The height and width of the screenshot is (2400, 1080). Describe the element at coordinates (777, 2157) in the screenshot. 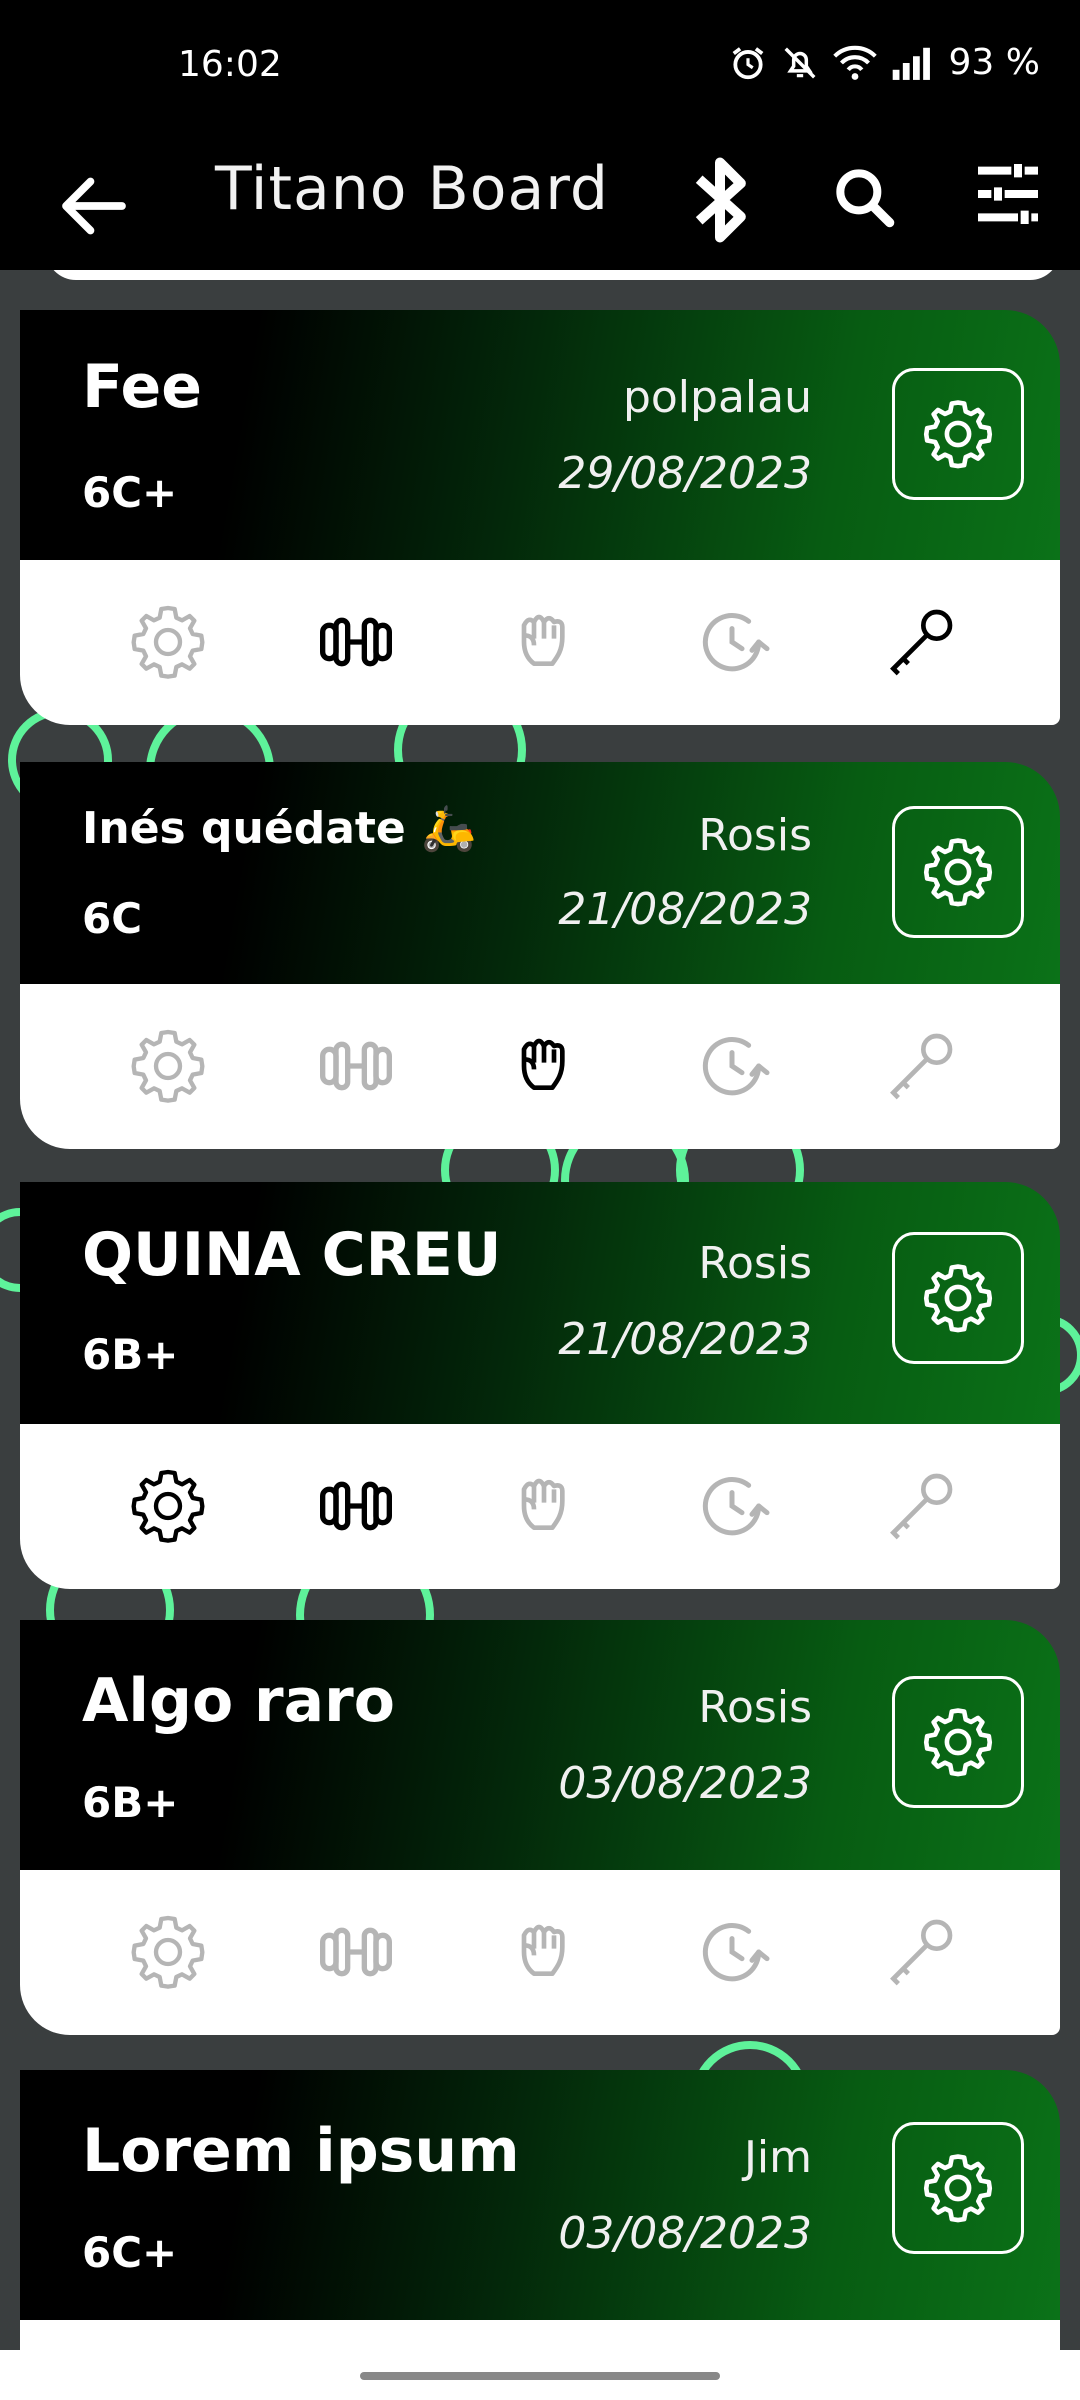

I see `route-author: Jim` at that location.